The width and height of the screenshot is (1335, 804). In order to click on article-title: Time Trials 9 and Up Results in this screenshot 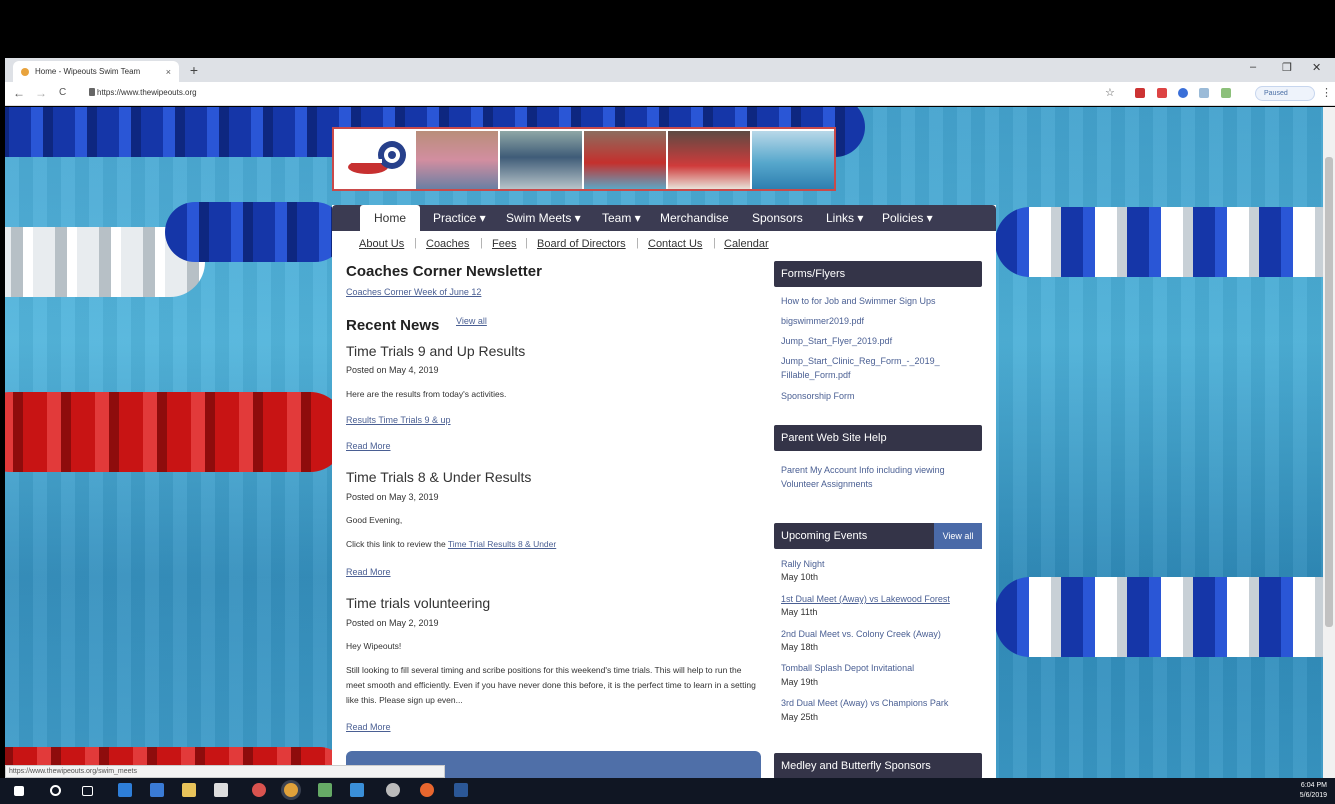, I will do `click(435, 351)`.